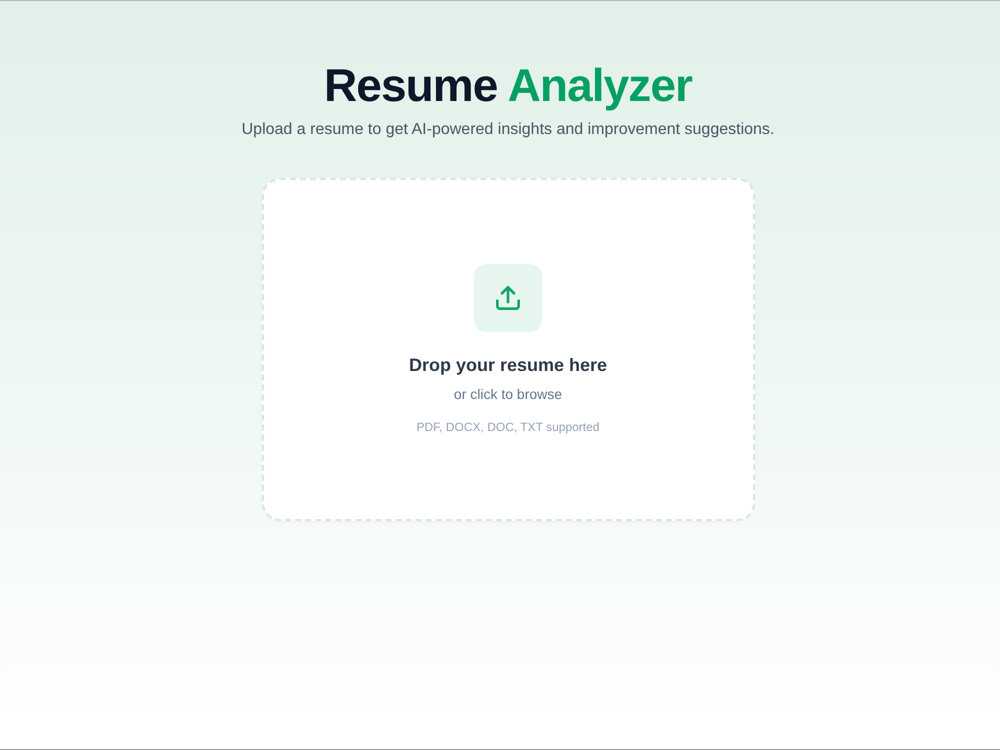  I want to click on page-subtitle: Upload a resume to get AI-powered insights and improvement suggestions., so click(508, 130).